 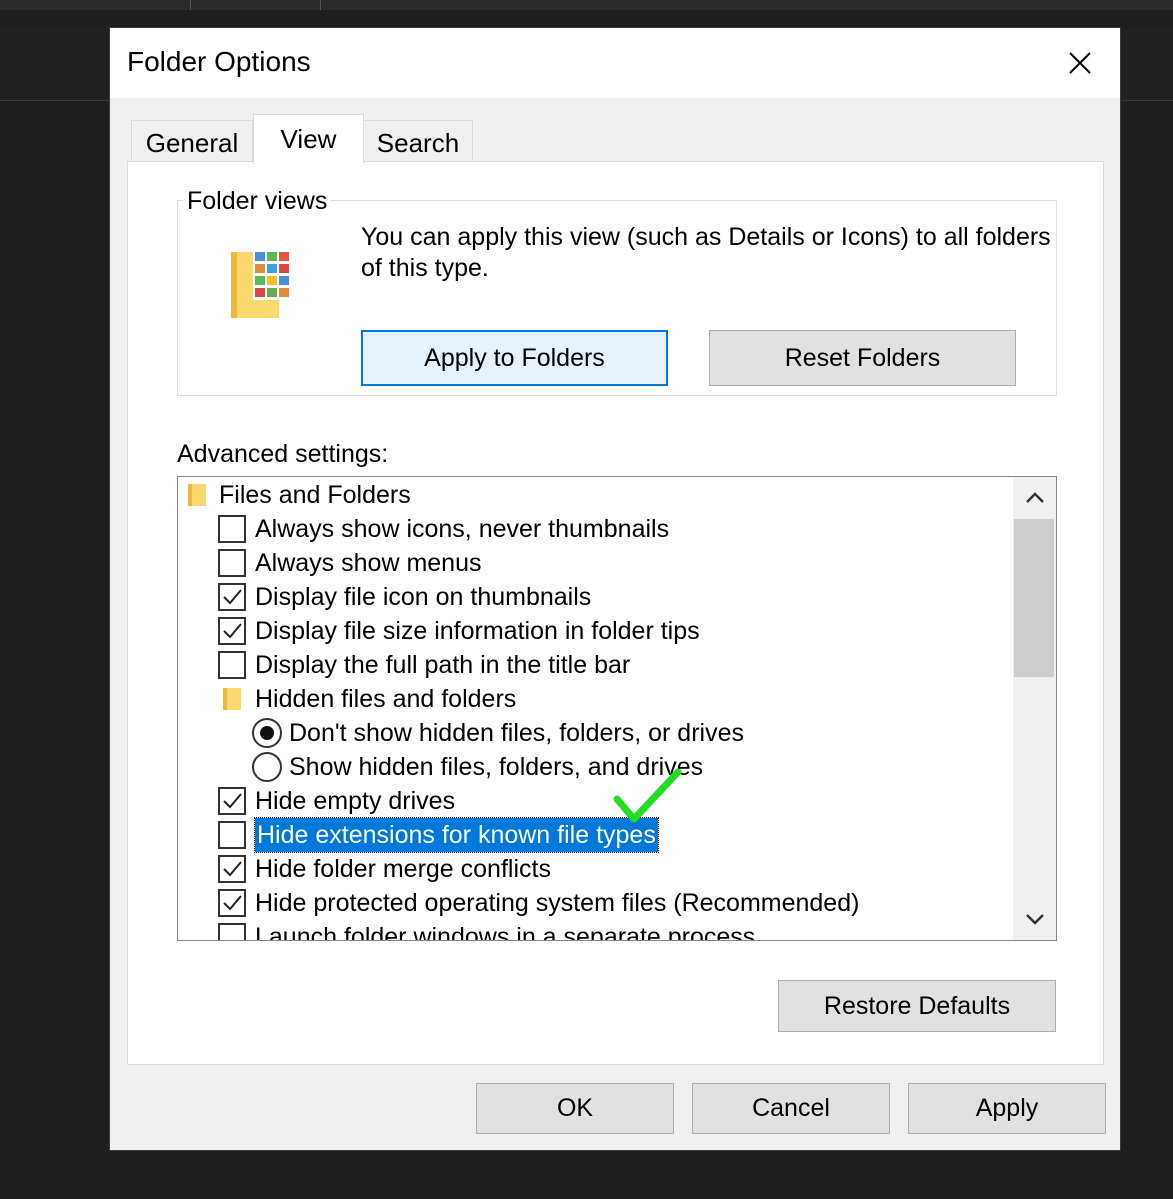 What do you see at coordinates (263, 284) in the screenshot?
I see `folder-views-icon` at bounding box center [263, 284].